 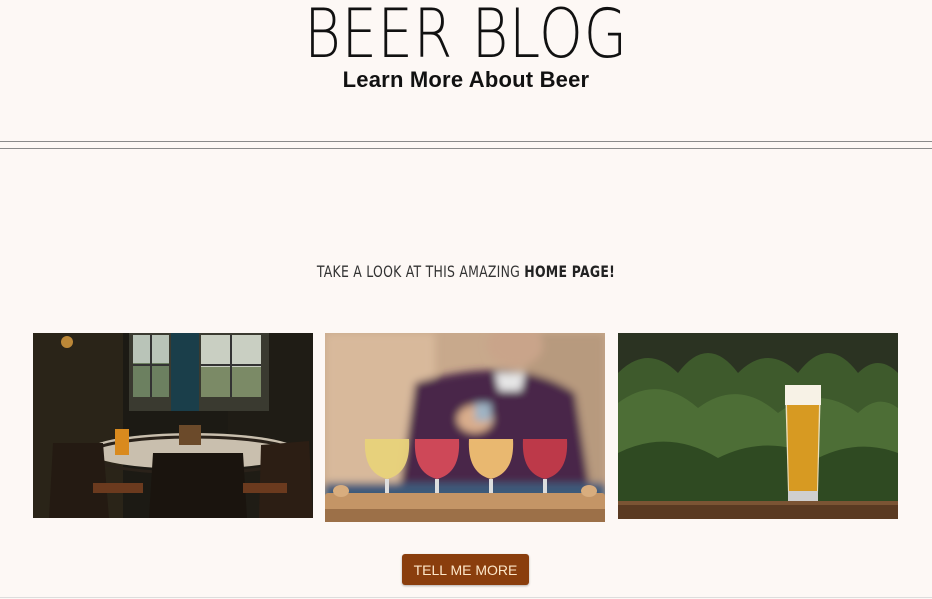 I want to click on beer-glass-garden-photo, so click(x=758, y=426).